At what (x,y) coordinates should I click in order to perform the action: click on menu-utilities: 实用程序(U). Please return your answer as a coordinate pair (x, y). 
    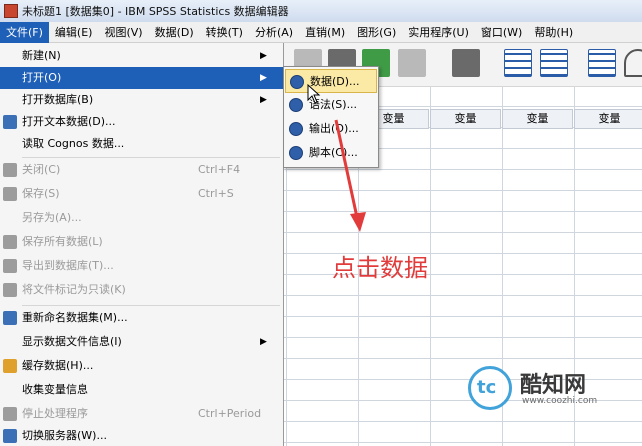
    Looking at the image, I should click on (438, 32).